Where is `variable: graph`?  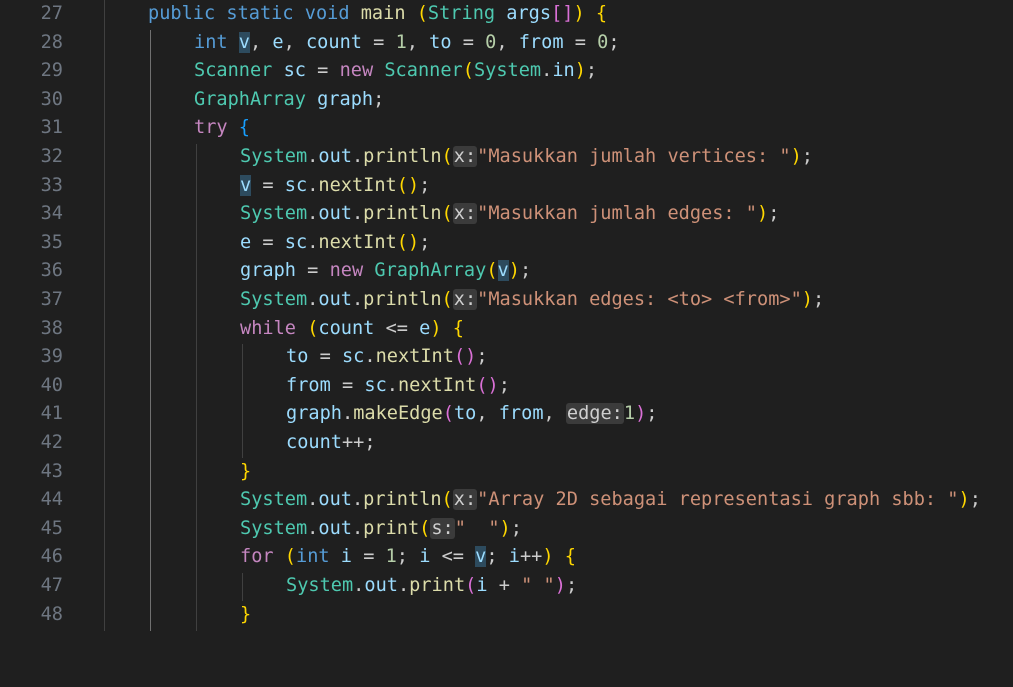
variable: graph is located at coordinates (345, 99).